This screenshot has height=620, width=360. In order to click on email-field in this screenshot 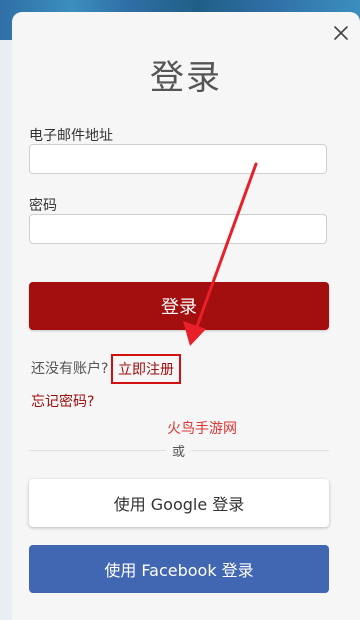, I will do `click(178, 159)`.